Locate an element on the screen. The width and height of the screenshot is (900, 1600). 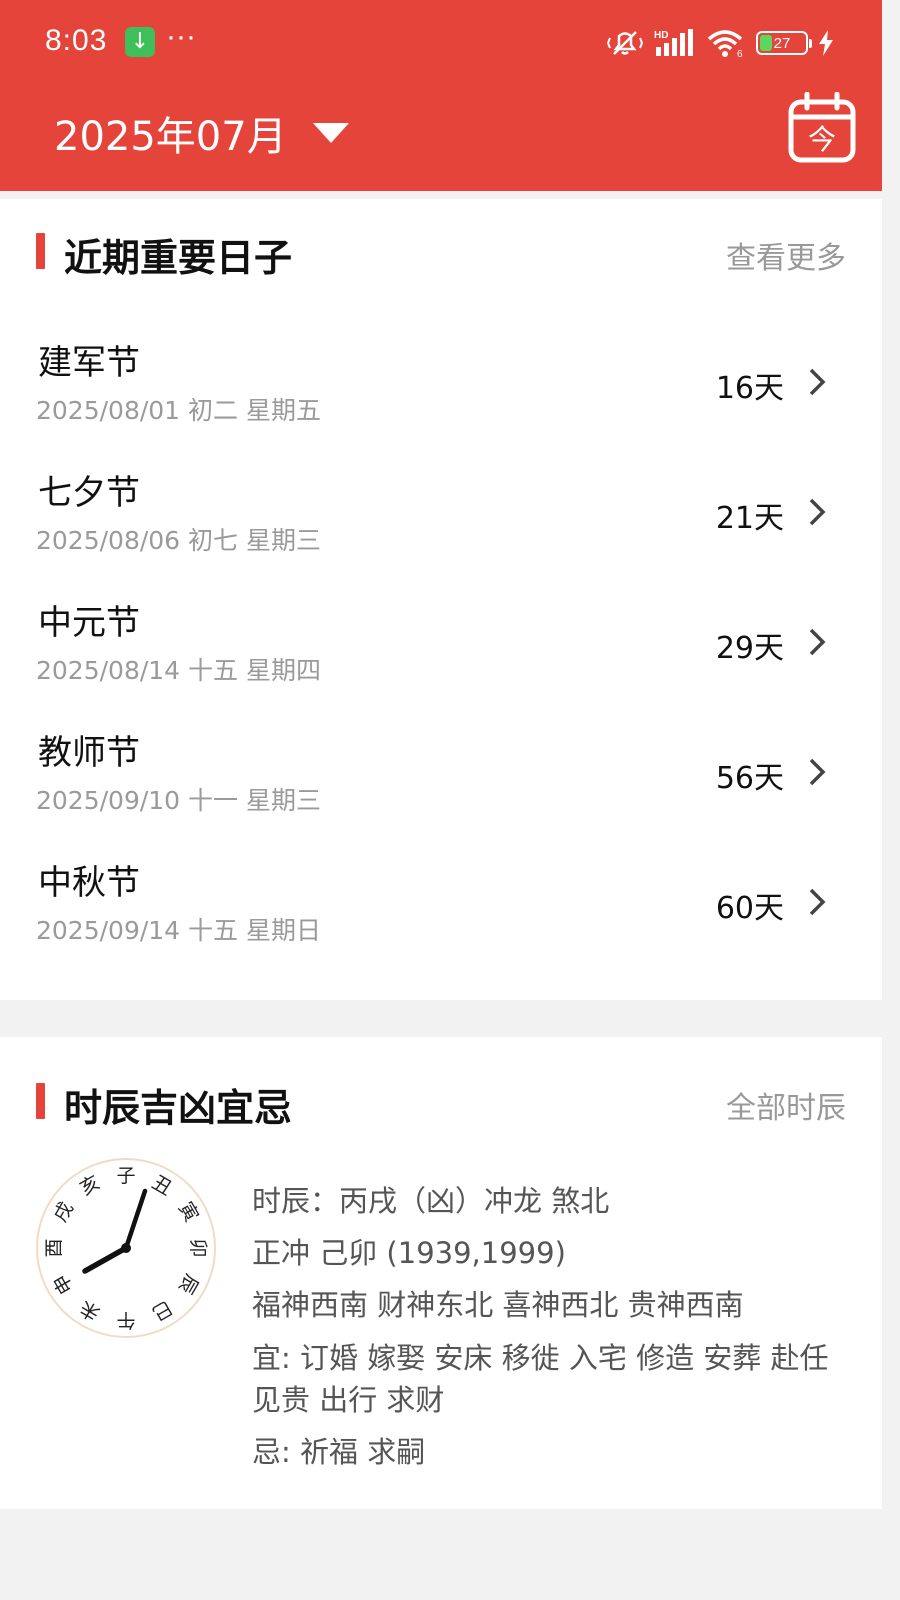
gods-line: 福神西南 财神东北 喜神西北 贵神西南 is located at coordinates (498, 1305).